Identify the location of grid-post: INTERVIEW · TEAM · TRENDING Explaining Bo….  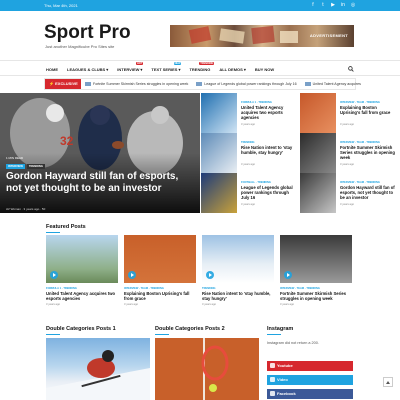
(349, 113).